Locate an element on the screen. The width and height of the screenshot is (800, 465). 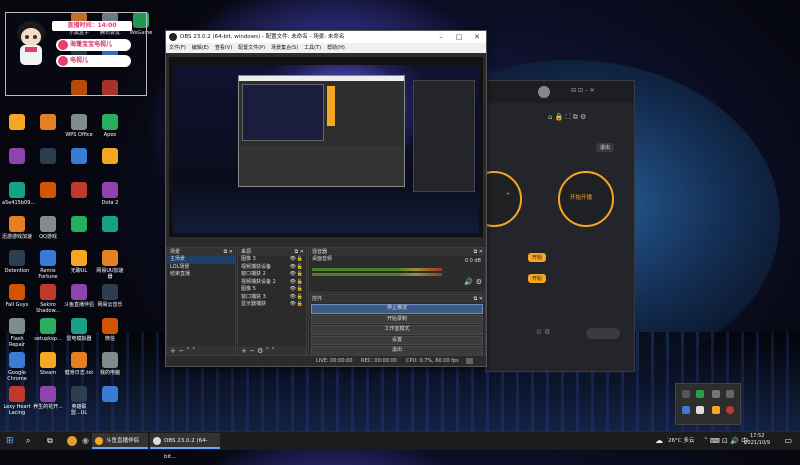
desktop-icon: Detention is located at coordinates (17, 262).